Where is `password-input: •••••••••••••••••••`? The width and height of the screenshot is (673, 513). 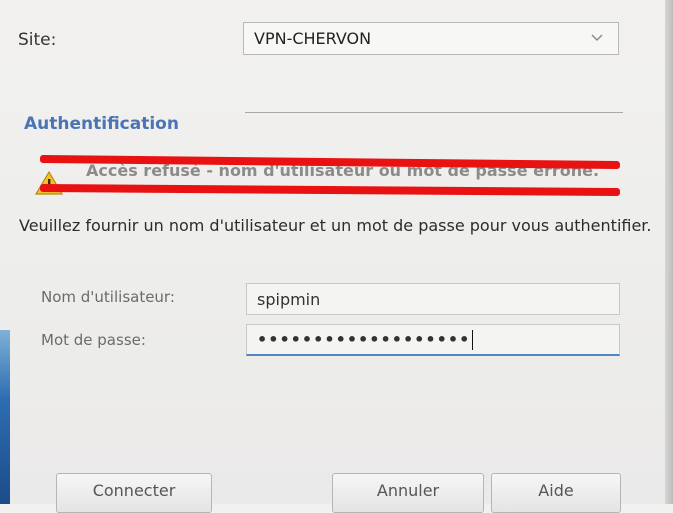 password-input: ••••••••••••••••••• is located at coordinates (433, 340).